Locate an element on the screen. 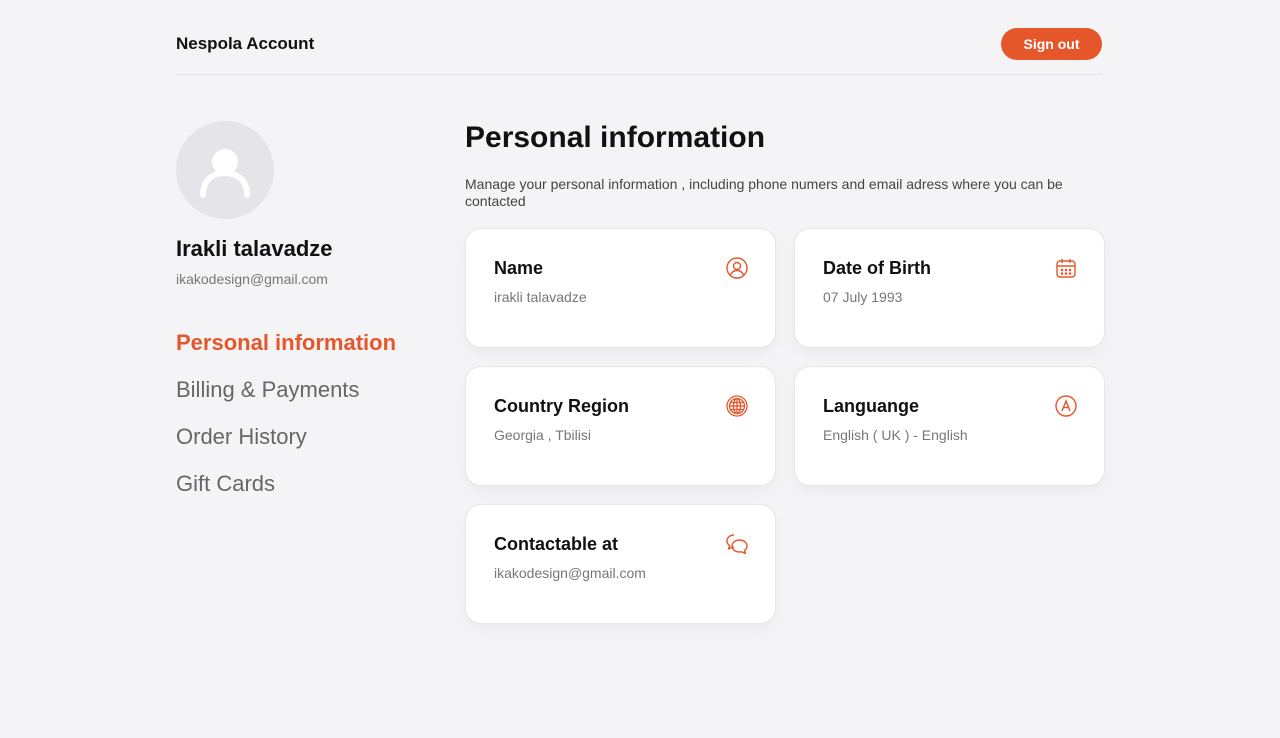 The width and height of the screenshot is (1280, 738). profile-email: ikakodesign@gmail.com is located at coordinates (252, 279).